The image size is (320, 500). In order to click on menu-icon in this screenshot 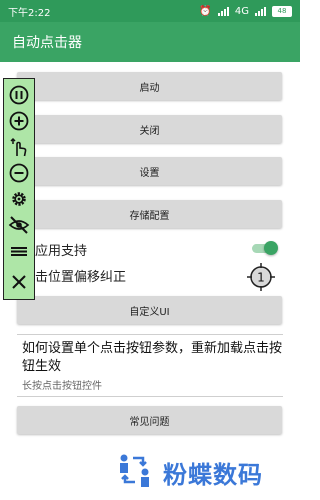, I will do `click(19, 251)`.